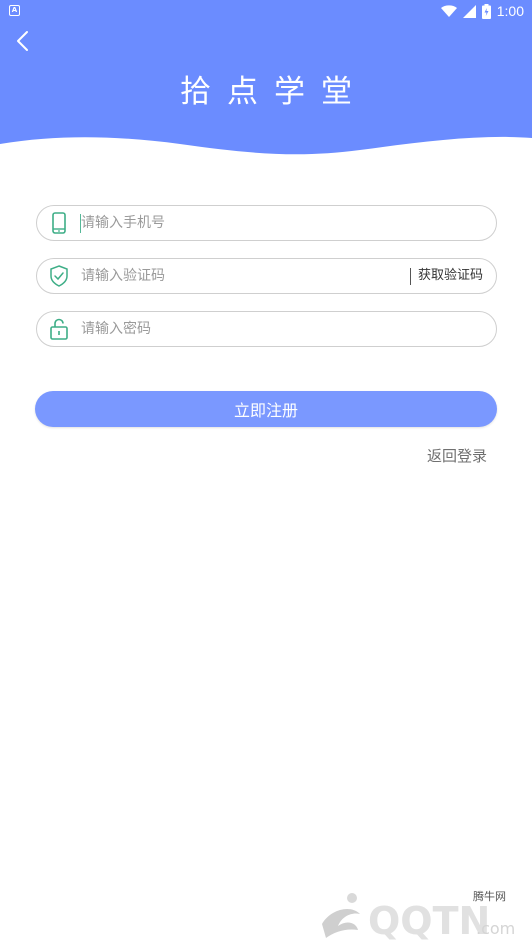 Image resolution: width=532 pixels, height=946 pixels. Describe the element at coordinates (281, 223) in the screenshot. I see `phone-input` at that location.